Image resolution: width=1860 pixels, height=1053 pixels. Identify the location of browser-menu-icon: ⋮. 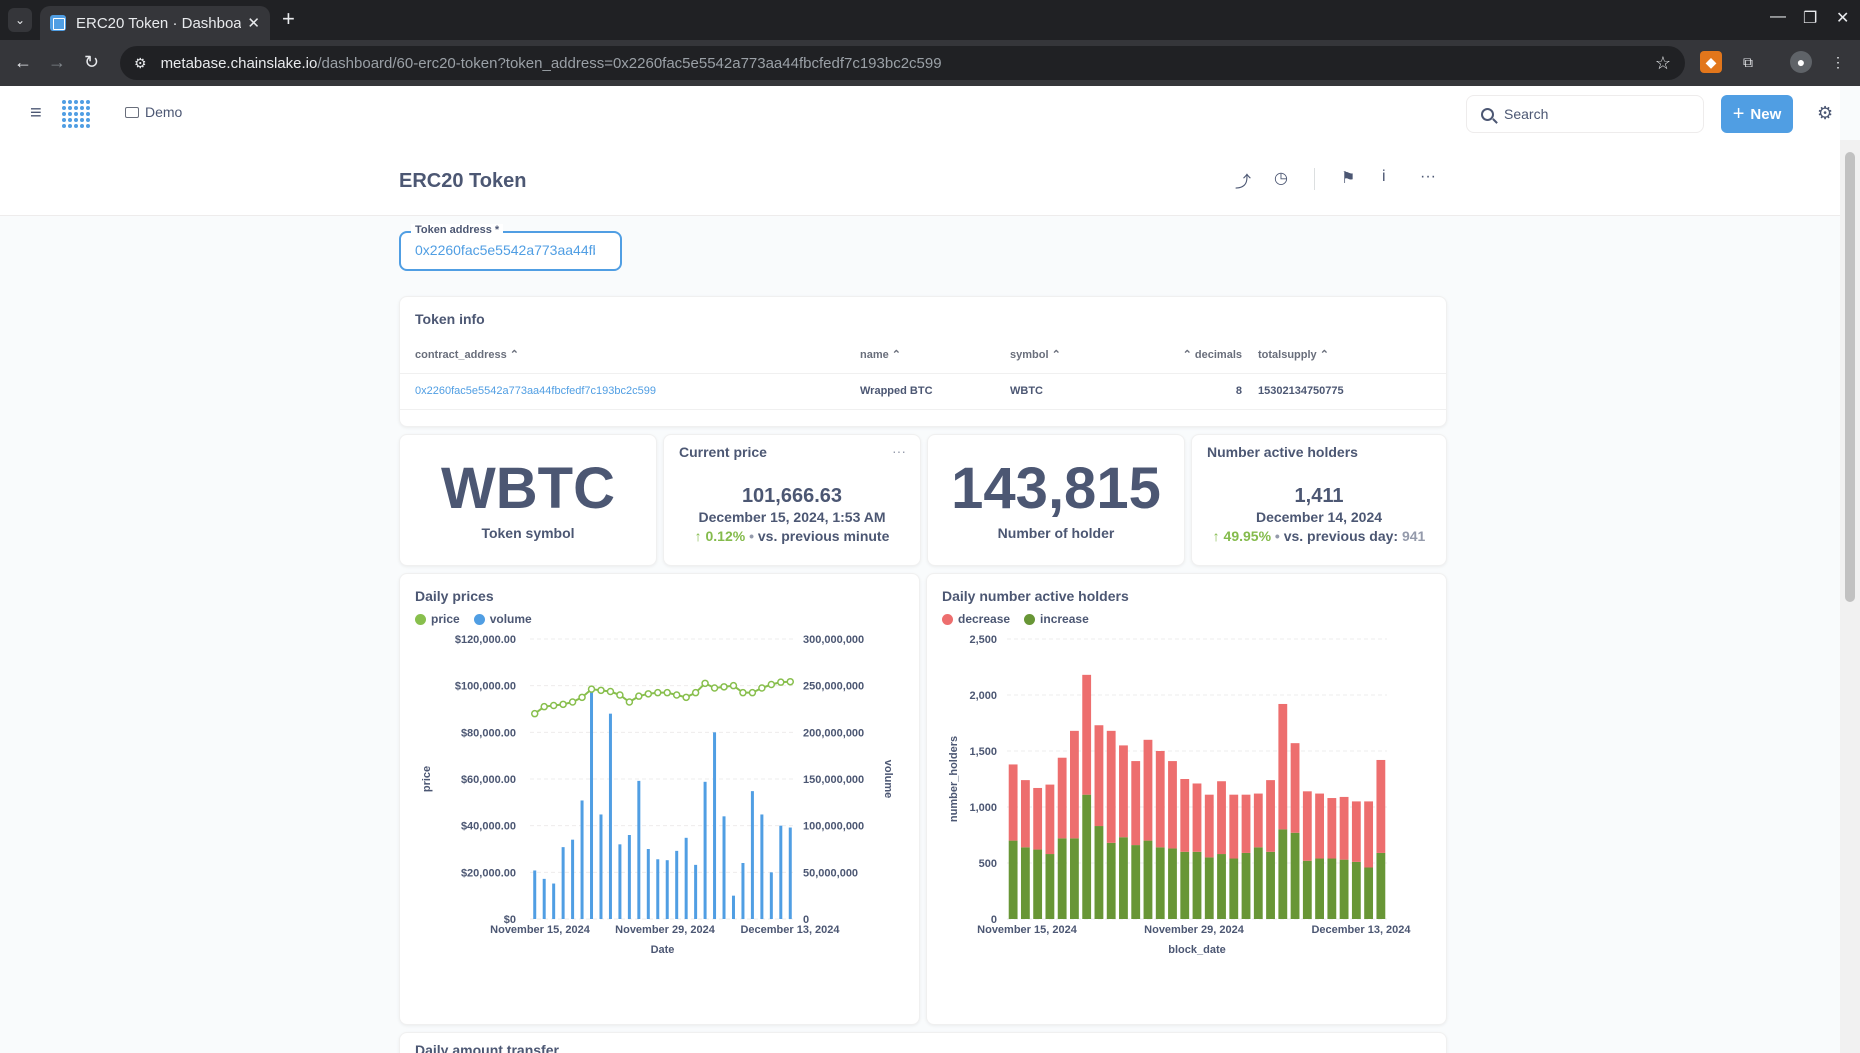
(1838, 62).